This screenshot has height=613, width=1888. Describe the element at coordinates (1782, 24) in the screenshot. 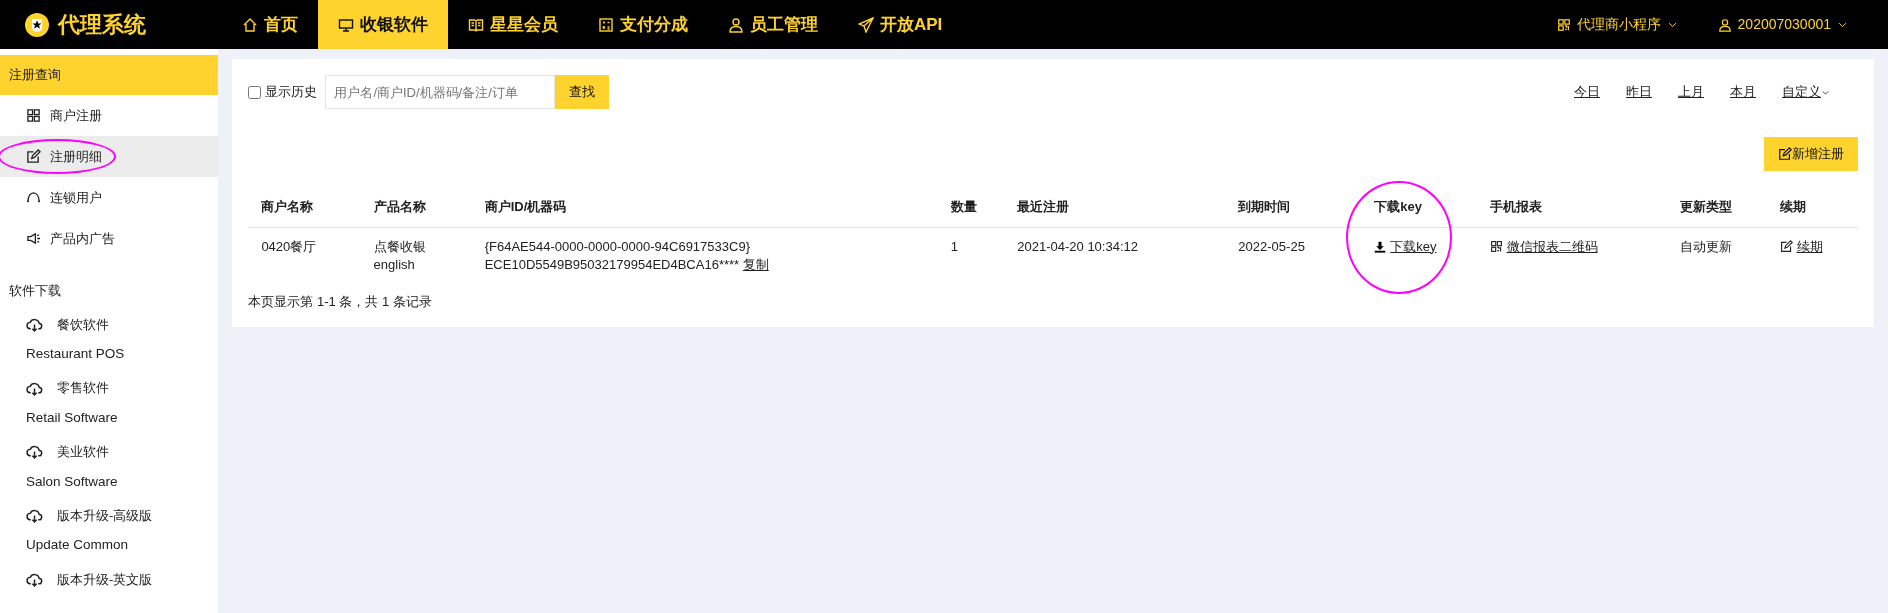

I see `nav-dropdown: 202007030001` at that location.